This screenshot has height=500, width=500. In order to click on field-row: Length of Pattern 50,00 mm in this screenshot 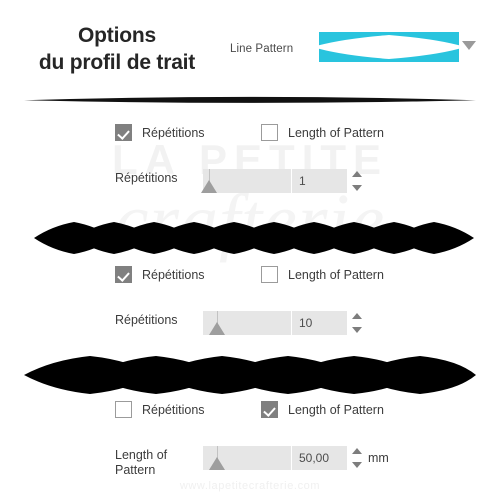, I will do `click(250, 463)`.